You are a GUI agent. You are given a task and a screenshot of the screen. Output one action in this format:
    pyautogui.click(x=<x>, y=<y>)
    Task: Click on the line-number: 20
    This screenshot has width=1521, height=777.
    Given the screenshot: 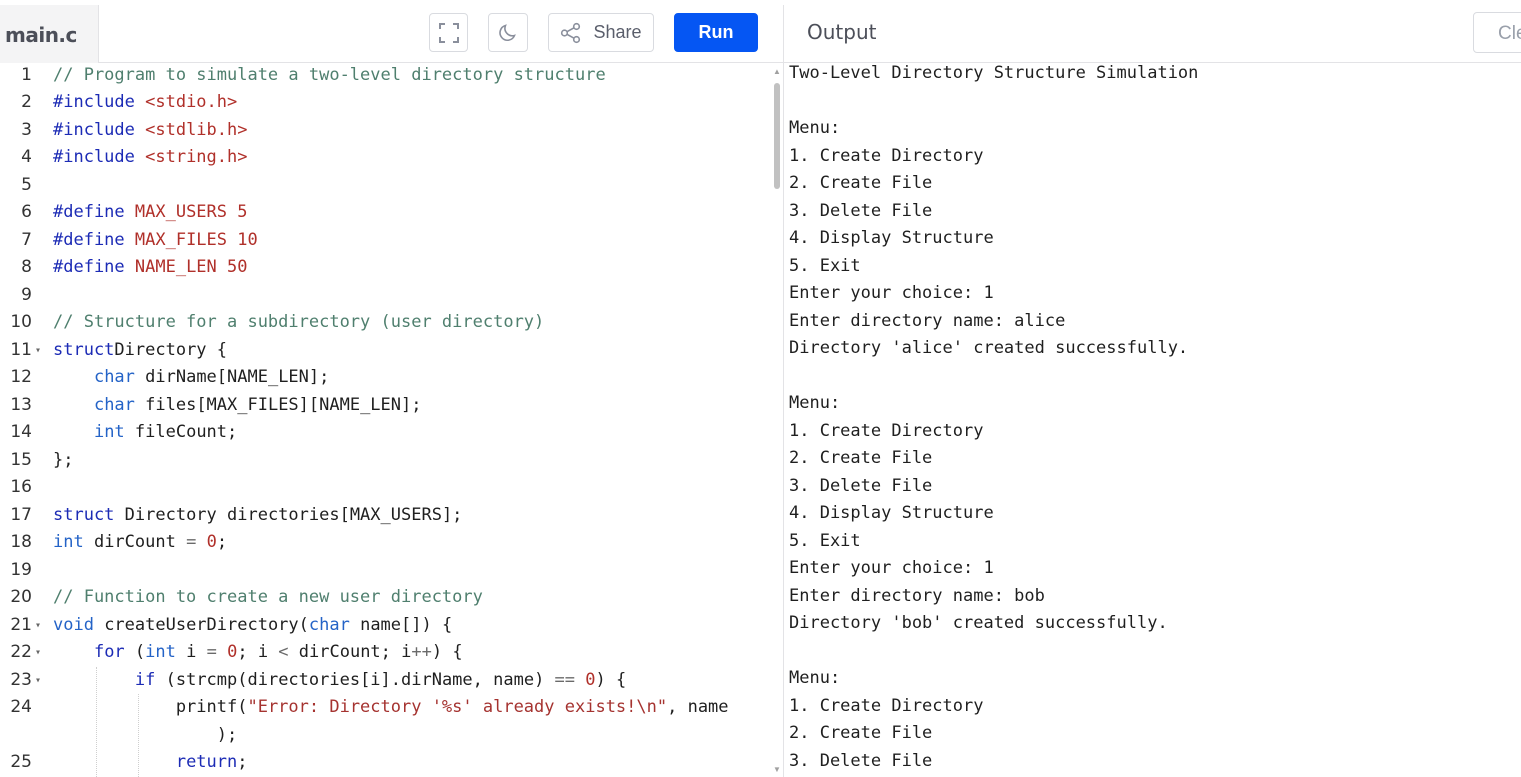 What is the action you would take?
    pyautogui.click(x=21, y=597)
    